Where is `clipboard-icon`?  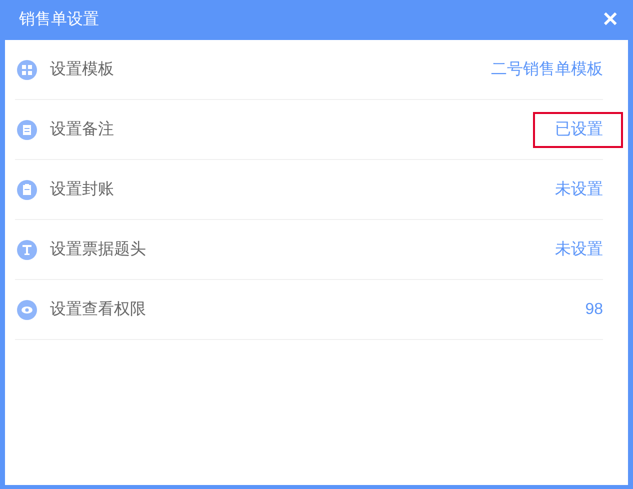
clipboard-icon is located at coordinates (27, 190).